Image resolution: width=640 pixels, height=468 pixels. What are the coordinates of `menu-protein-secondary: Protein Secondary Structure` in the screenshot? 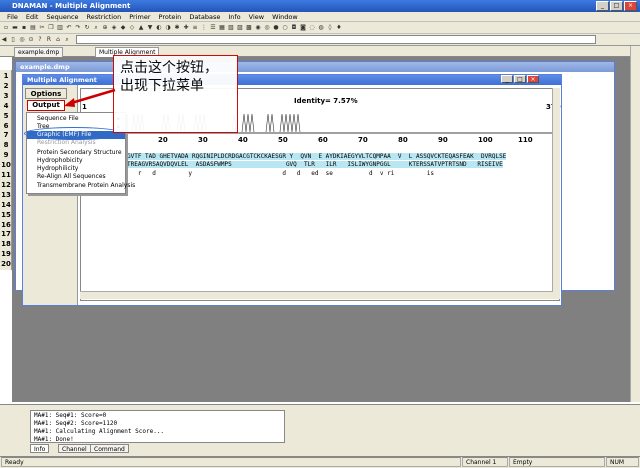 It's located at (76, 153).